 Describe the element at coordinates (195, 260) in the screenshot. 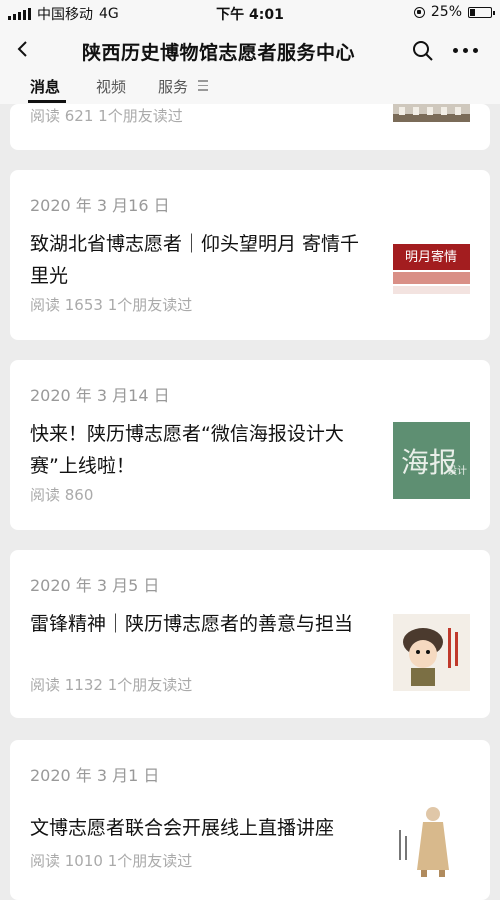

I see `article-title: 致湖北省博志愿者｜仰头望明月 寄情千里光` at that location.